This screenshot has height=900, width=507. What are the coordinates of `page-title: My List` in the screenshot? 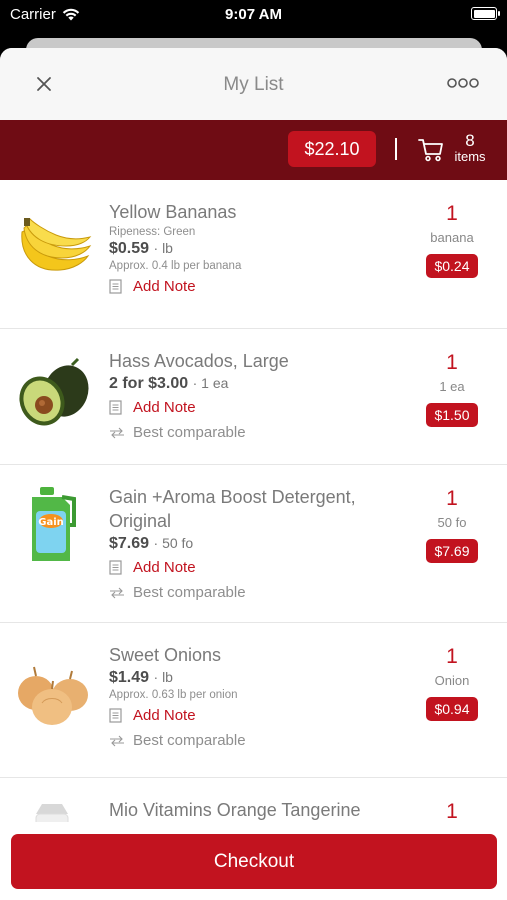 It's located at (253, 84).